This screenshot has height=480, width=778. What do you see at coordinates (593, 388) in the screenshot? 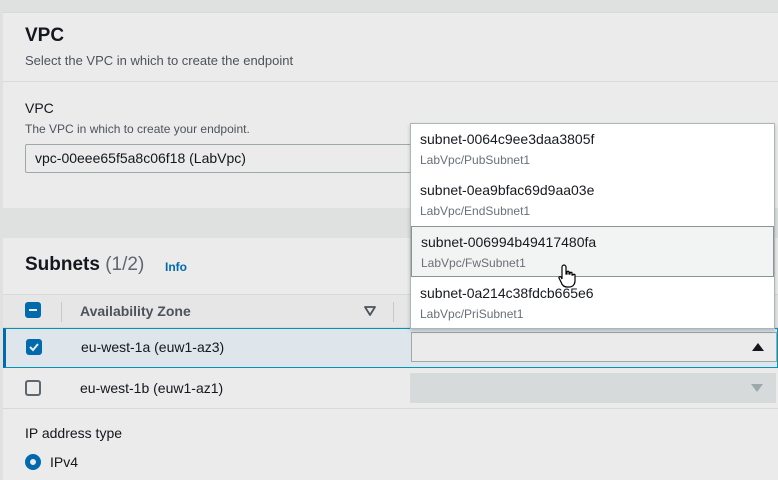
I see `subnet-select-disabled` at bounding box center [593, 388].